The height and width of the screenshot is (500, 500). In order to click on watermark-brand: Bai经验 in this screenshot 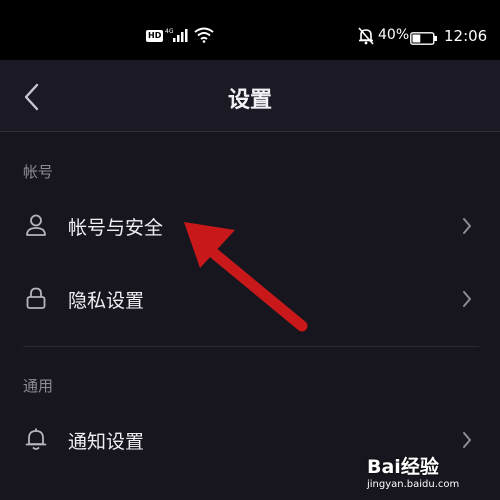, I will do `click(403, 467)`.